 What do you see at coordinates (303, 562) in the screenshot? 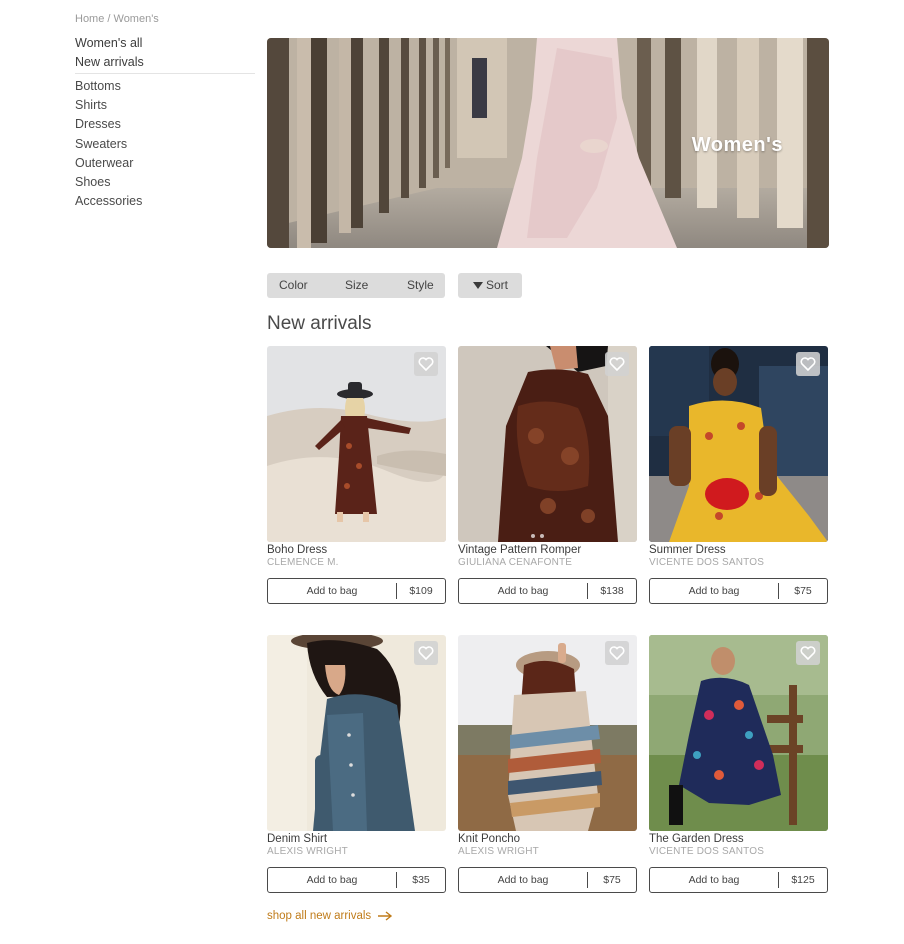
I see `product-author: CLEMENCE M.` at bounding box center [303, 562].